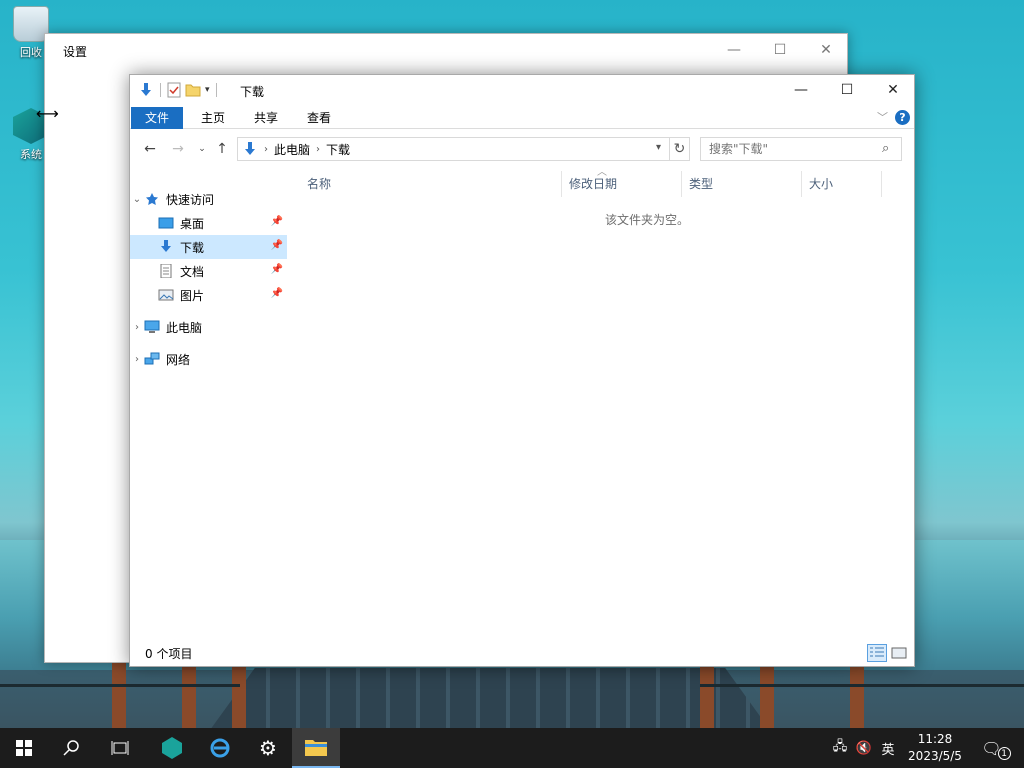 The height and width of the screenshot is (768, 1024). Describe the element at coordinates (935, 739) in the screenshot. I see `clock-time: 11:28` at that location.